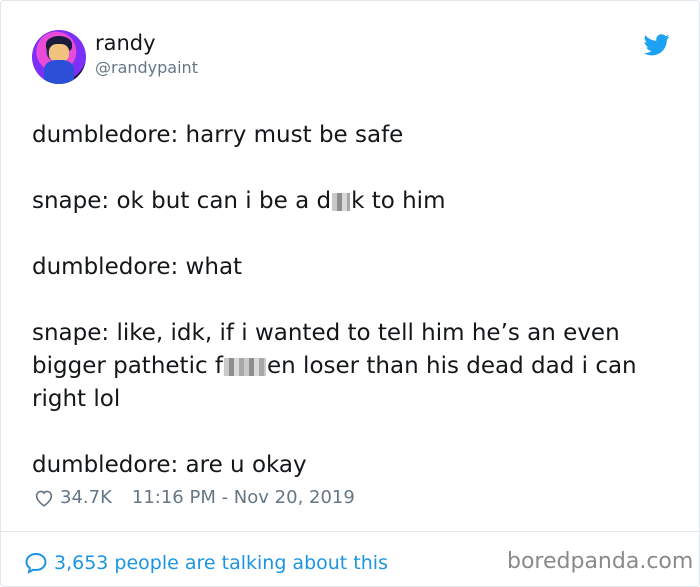 This screenshot has width=700, height=587. I want to click on conversation-link: 3,653 people are talking about this, so click(206, 563).